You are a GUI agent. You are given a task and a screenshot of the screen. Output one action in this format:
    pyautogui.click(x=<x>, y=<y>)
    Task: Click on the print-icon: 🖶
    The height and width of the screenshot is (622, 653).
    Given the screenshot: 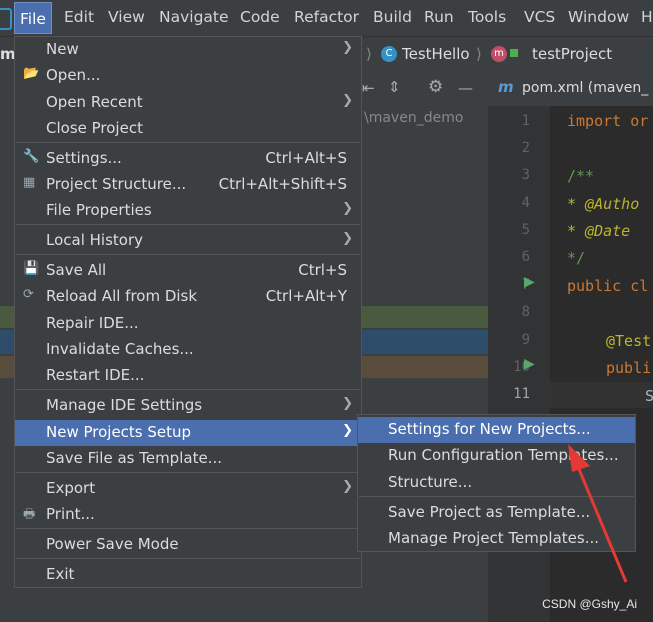 What is the action you would take?
    pyautogui.click(x=29, y=514)
    